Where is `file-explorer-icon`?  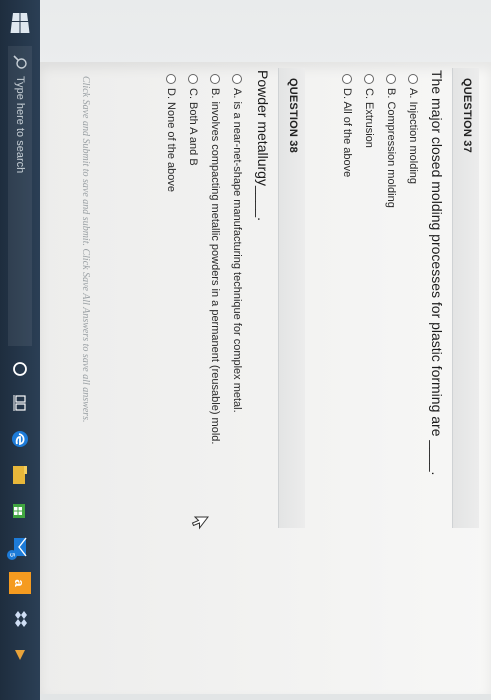 file-explorer-icon is located at coordinates (20, 475).